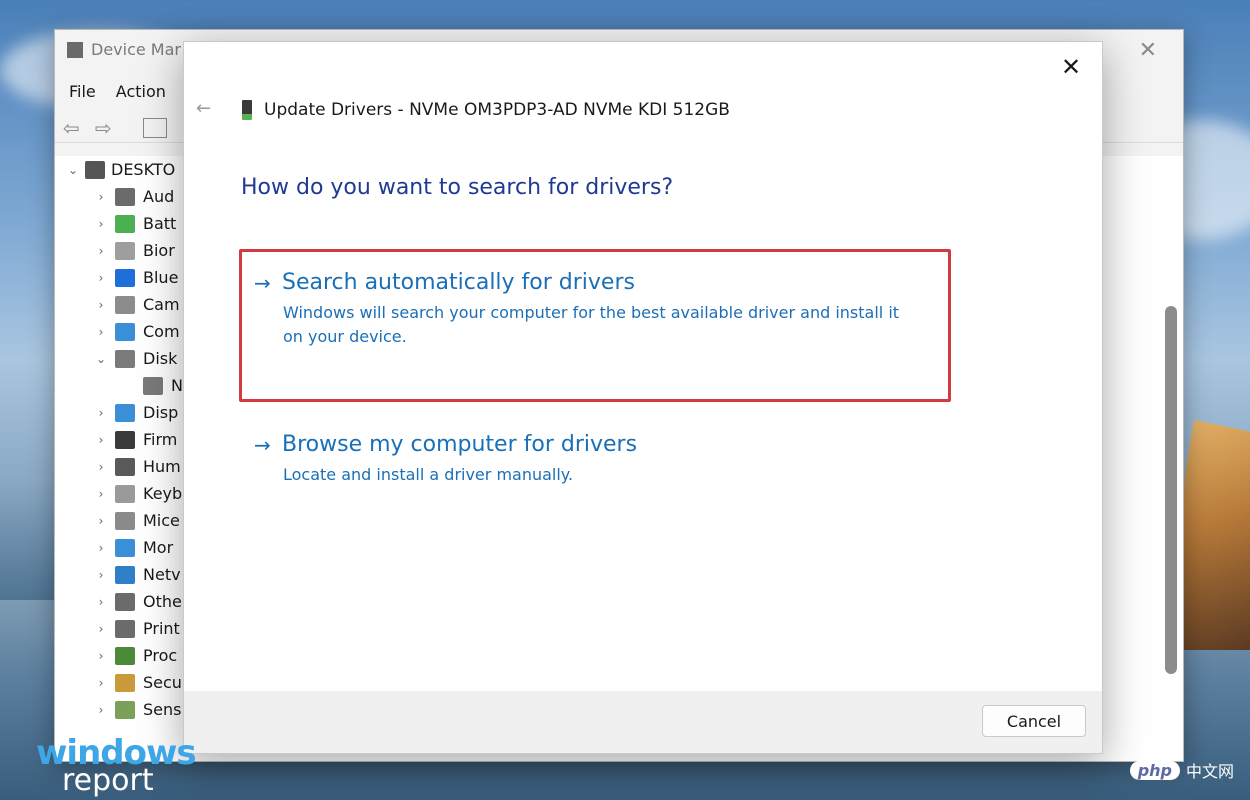  What do you see at coordinates (160, 439) in the screenshot?
I see `tree-item-label: Firm` at bounding box center [160, 439].